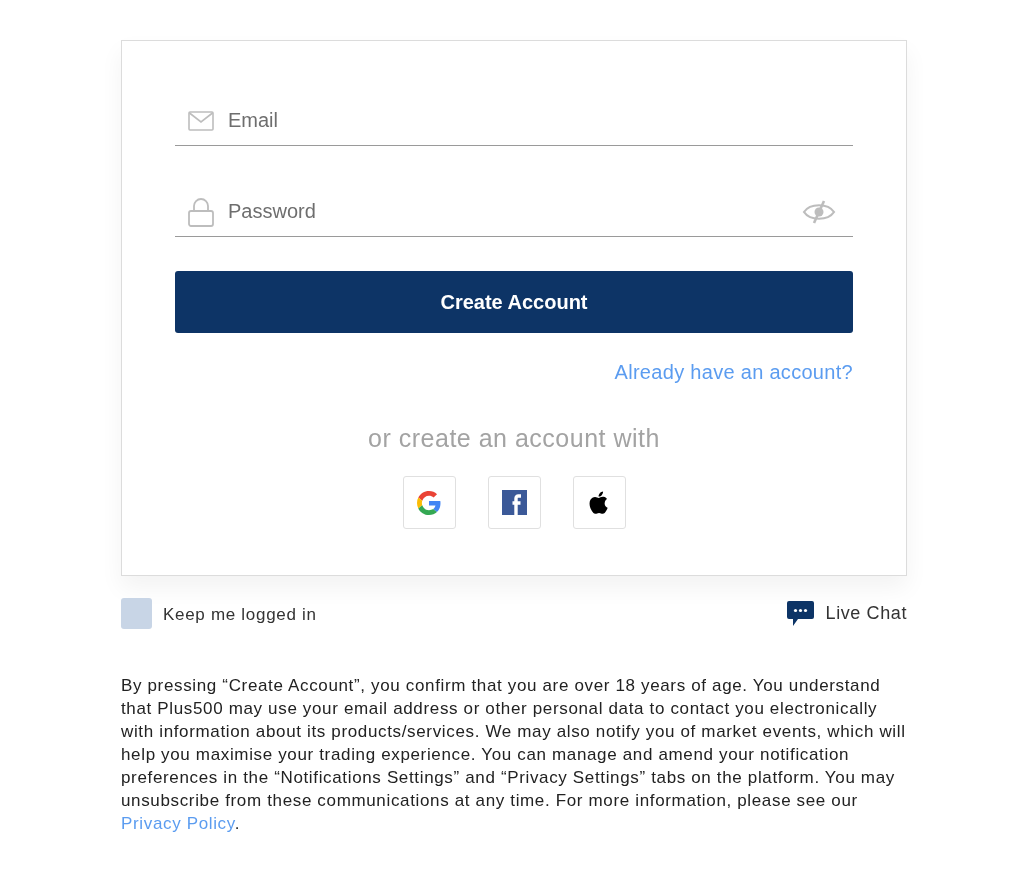  Describe the element at coordinates (136, 613) in the screenshot. I see `checkbox` at that location.